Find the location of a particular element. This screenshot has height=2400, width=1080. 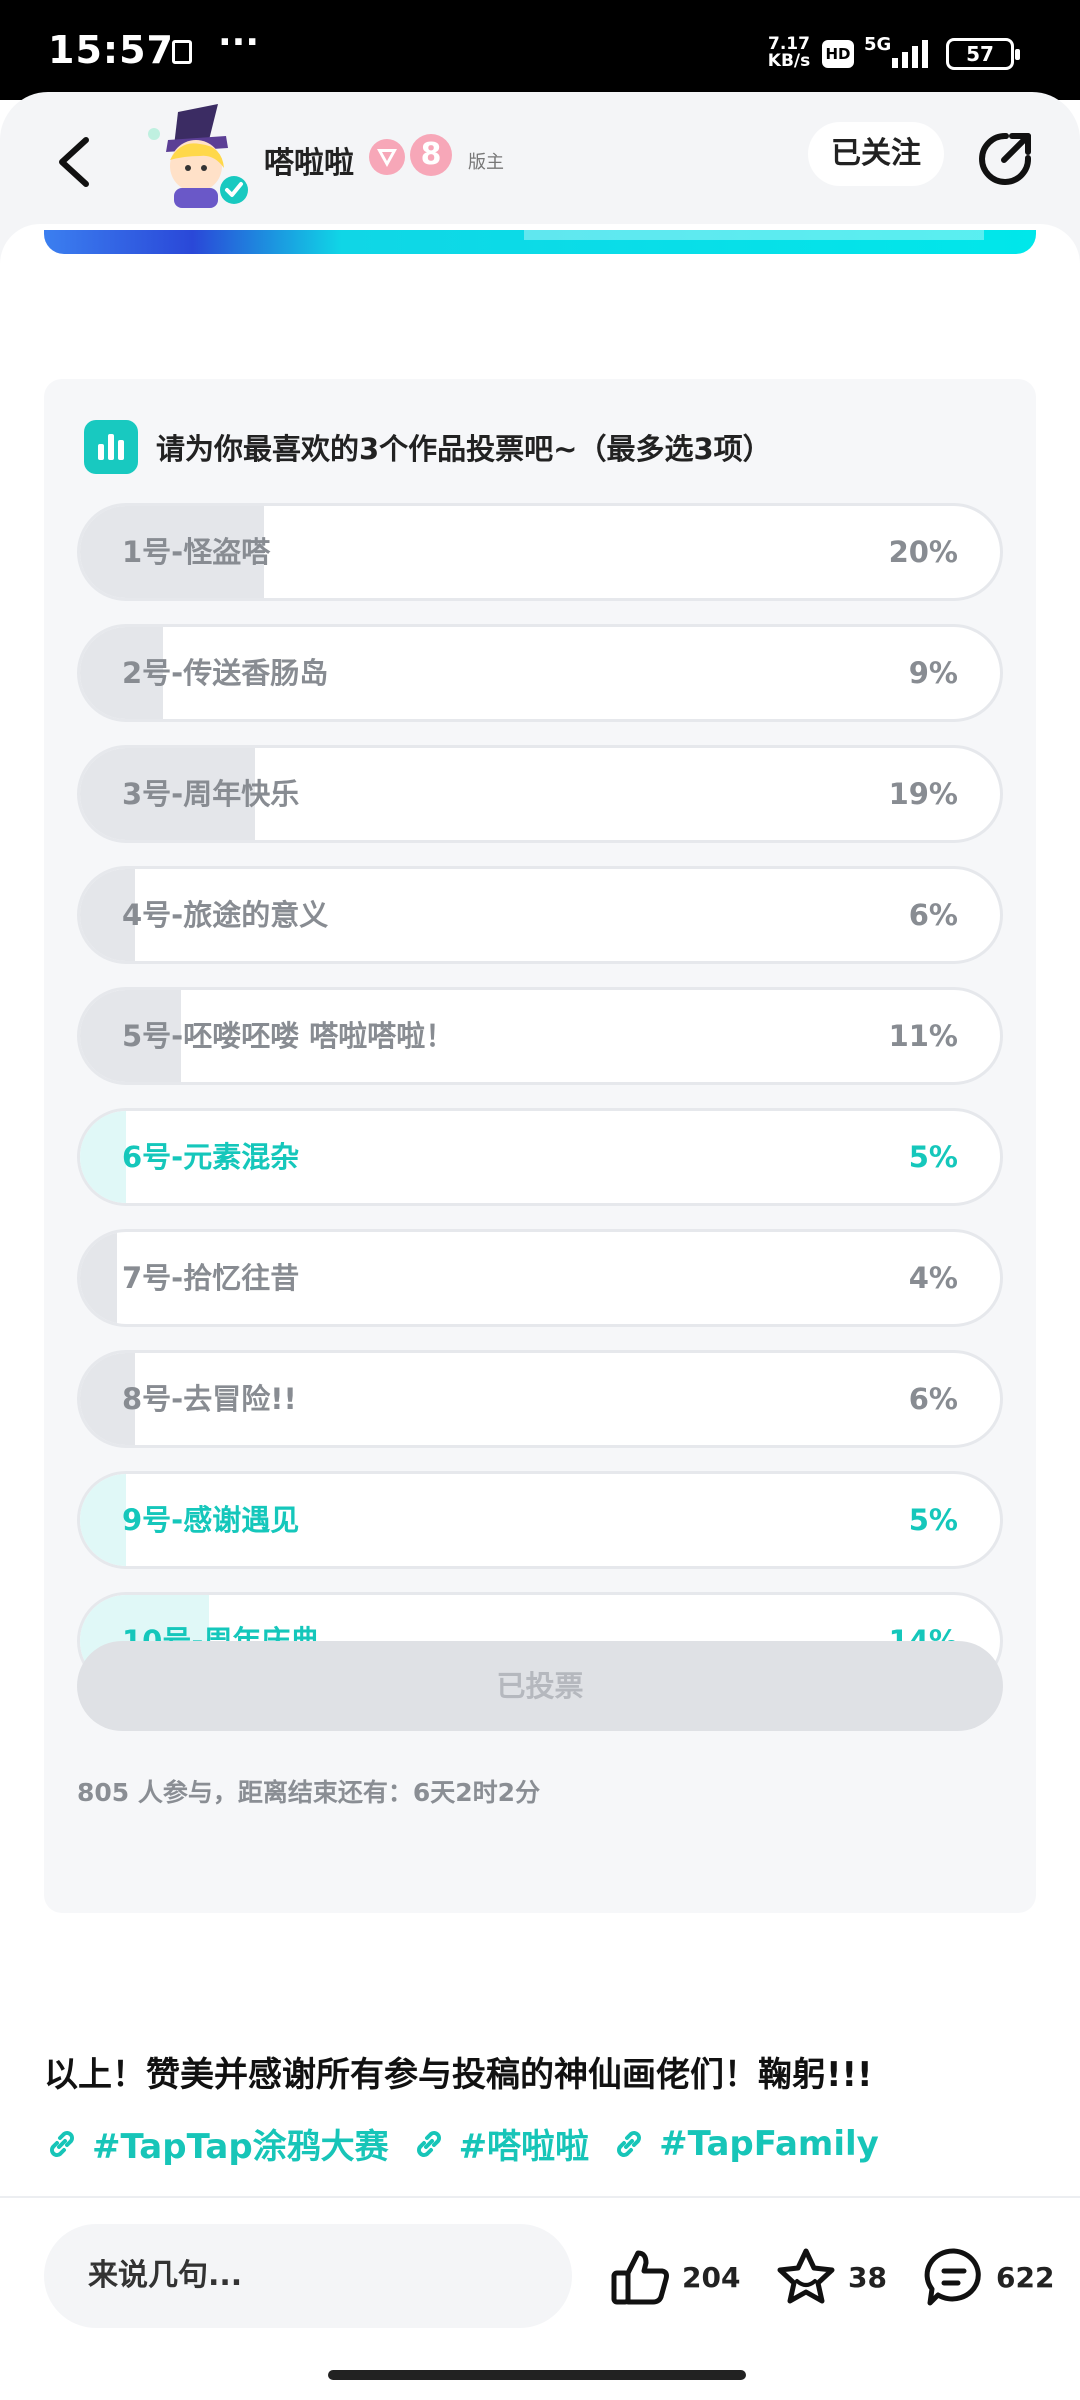

banner-image is located at coordinates (540, 242).